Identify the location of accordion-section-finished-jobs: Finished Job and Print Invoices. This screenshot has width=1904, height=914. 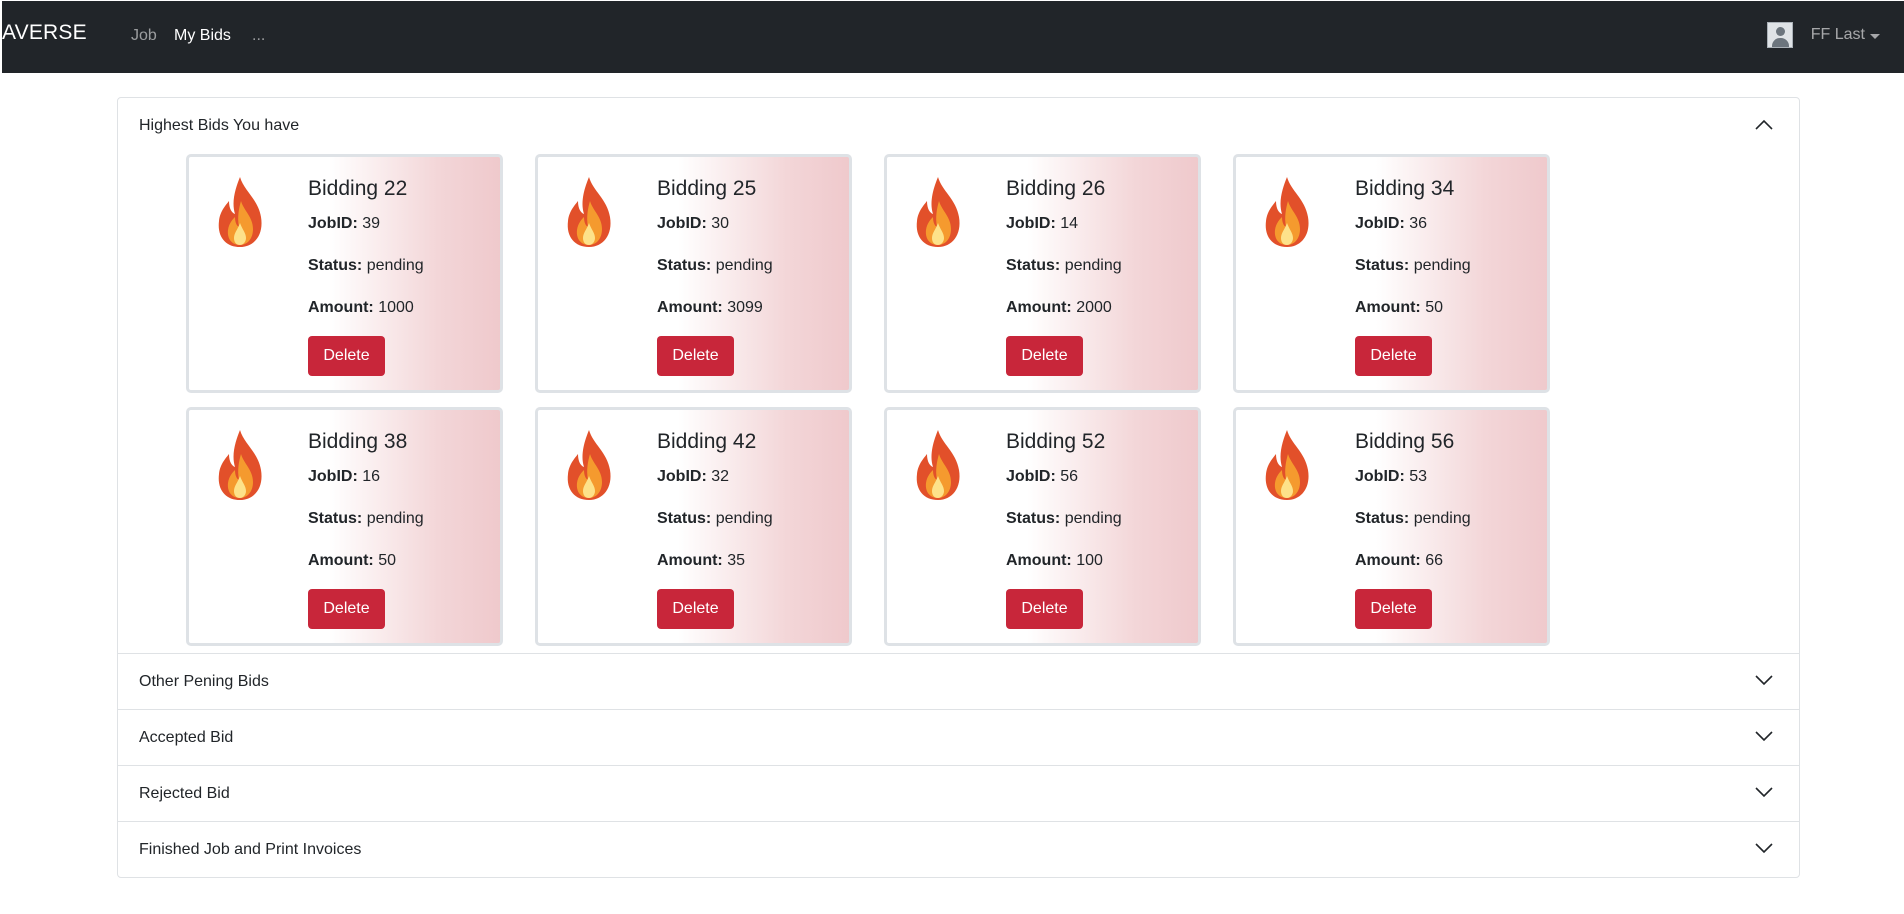
(958, 849).